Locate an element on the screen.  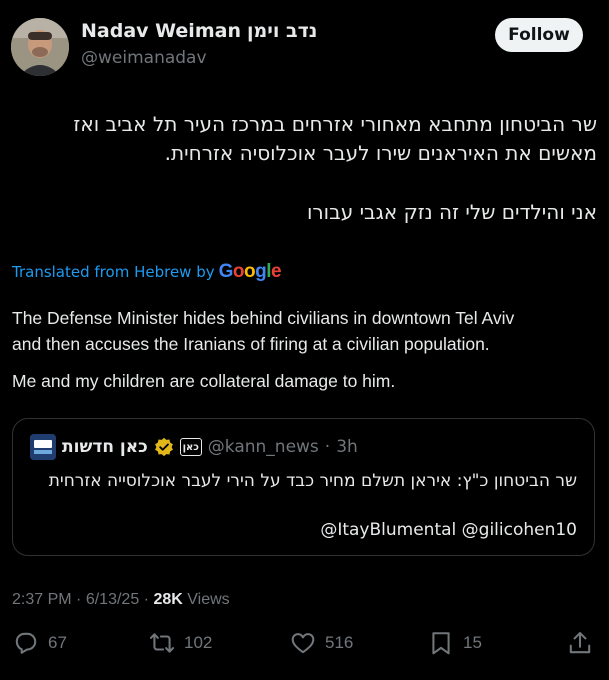
author-handle: @weimanadav is located at coordinates (144, 58).